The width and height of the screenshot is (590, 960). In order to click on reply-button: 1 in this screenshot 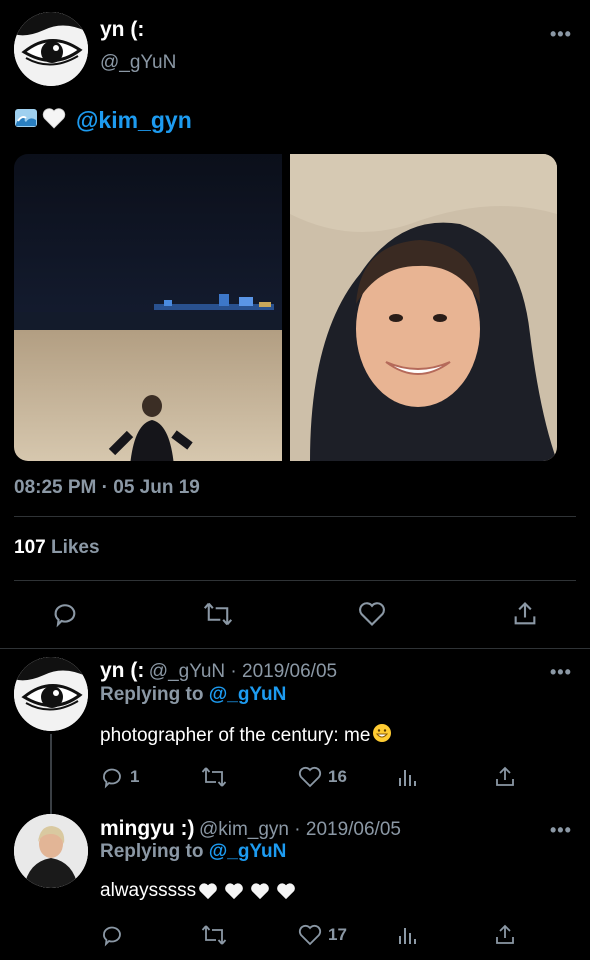, I will do `click(119, 777)`.